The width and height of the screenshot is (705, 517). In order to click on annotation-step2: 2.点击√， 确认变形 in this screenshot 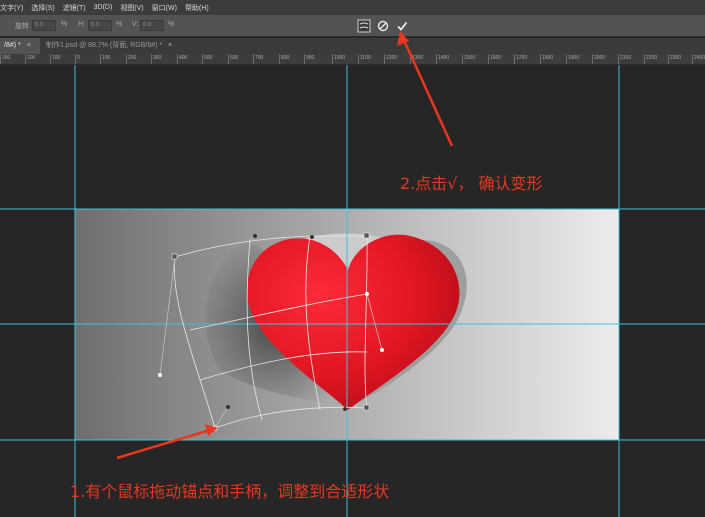, I will do `click(471, 183)`.